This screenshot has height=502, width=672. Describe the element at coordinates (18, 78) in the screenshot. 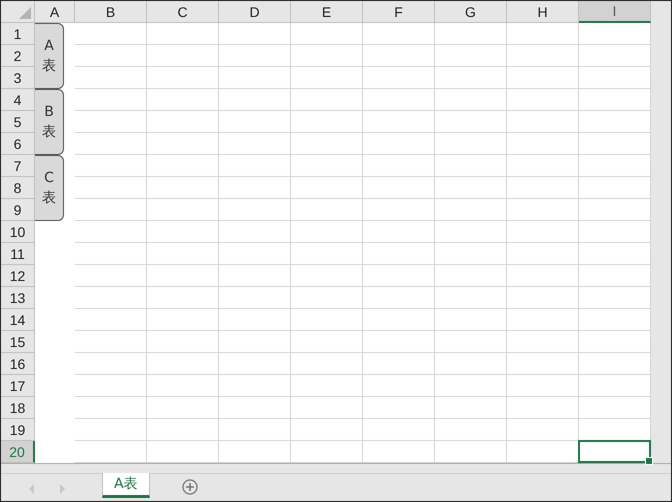

I see `row-header: 3` at that location.